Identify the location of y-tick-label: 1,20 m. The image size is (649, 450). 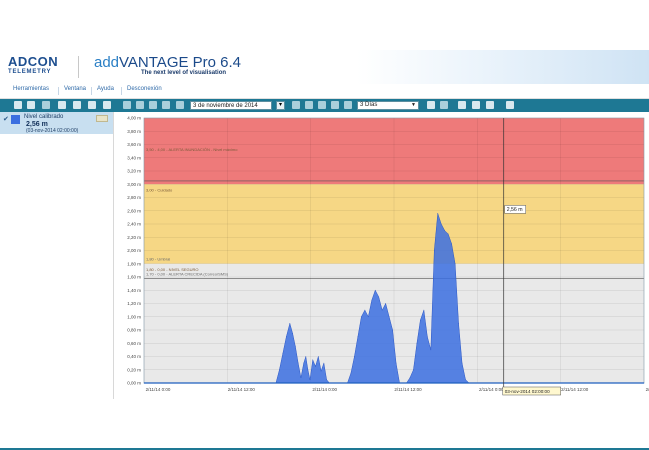
(134, 303).